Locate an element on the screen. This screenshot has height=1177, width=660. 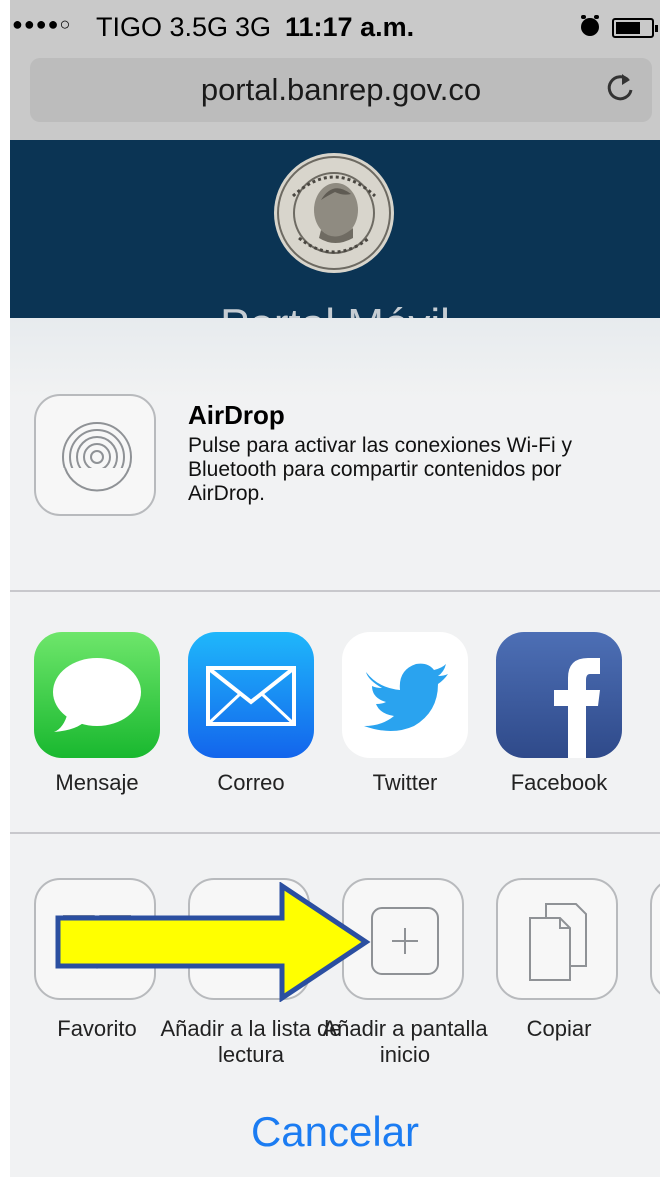
app-label: Twitter is located at coordinates (405, 782).